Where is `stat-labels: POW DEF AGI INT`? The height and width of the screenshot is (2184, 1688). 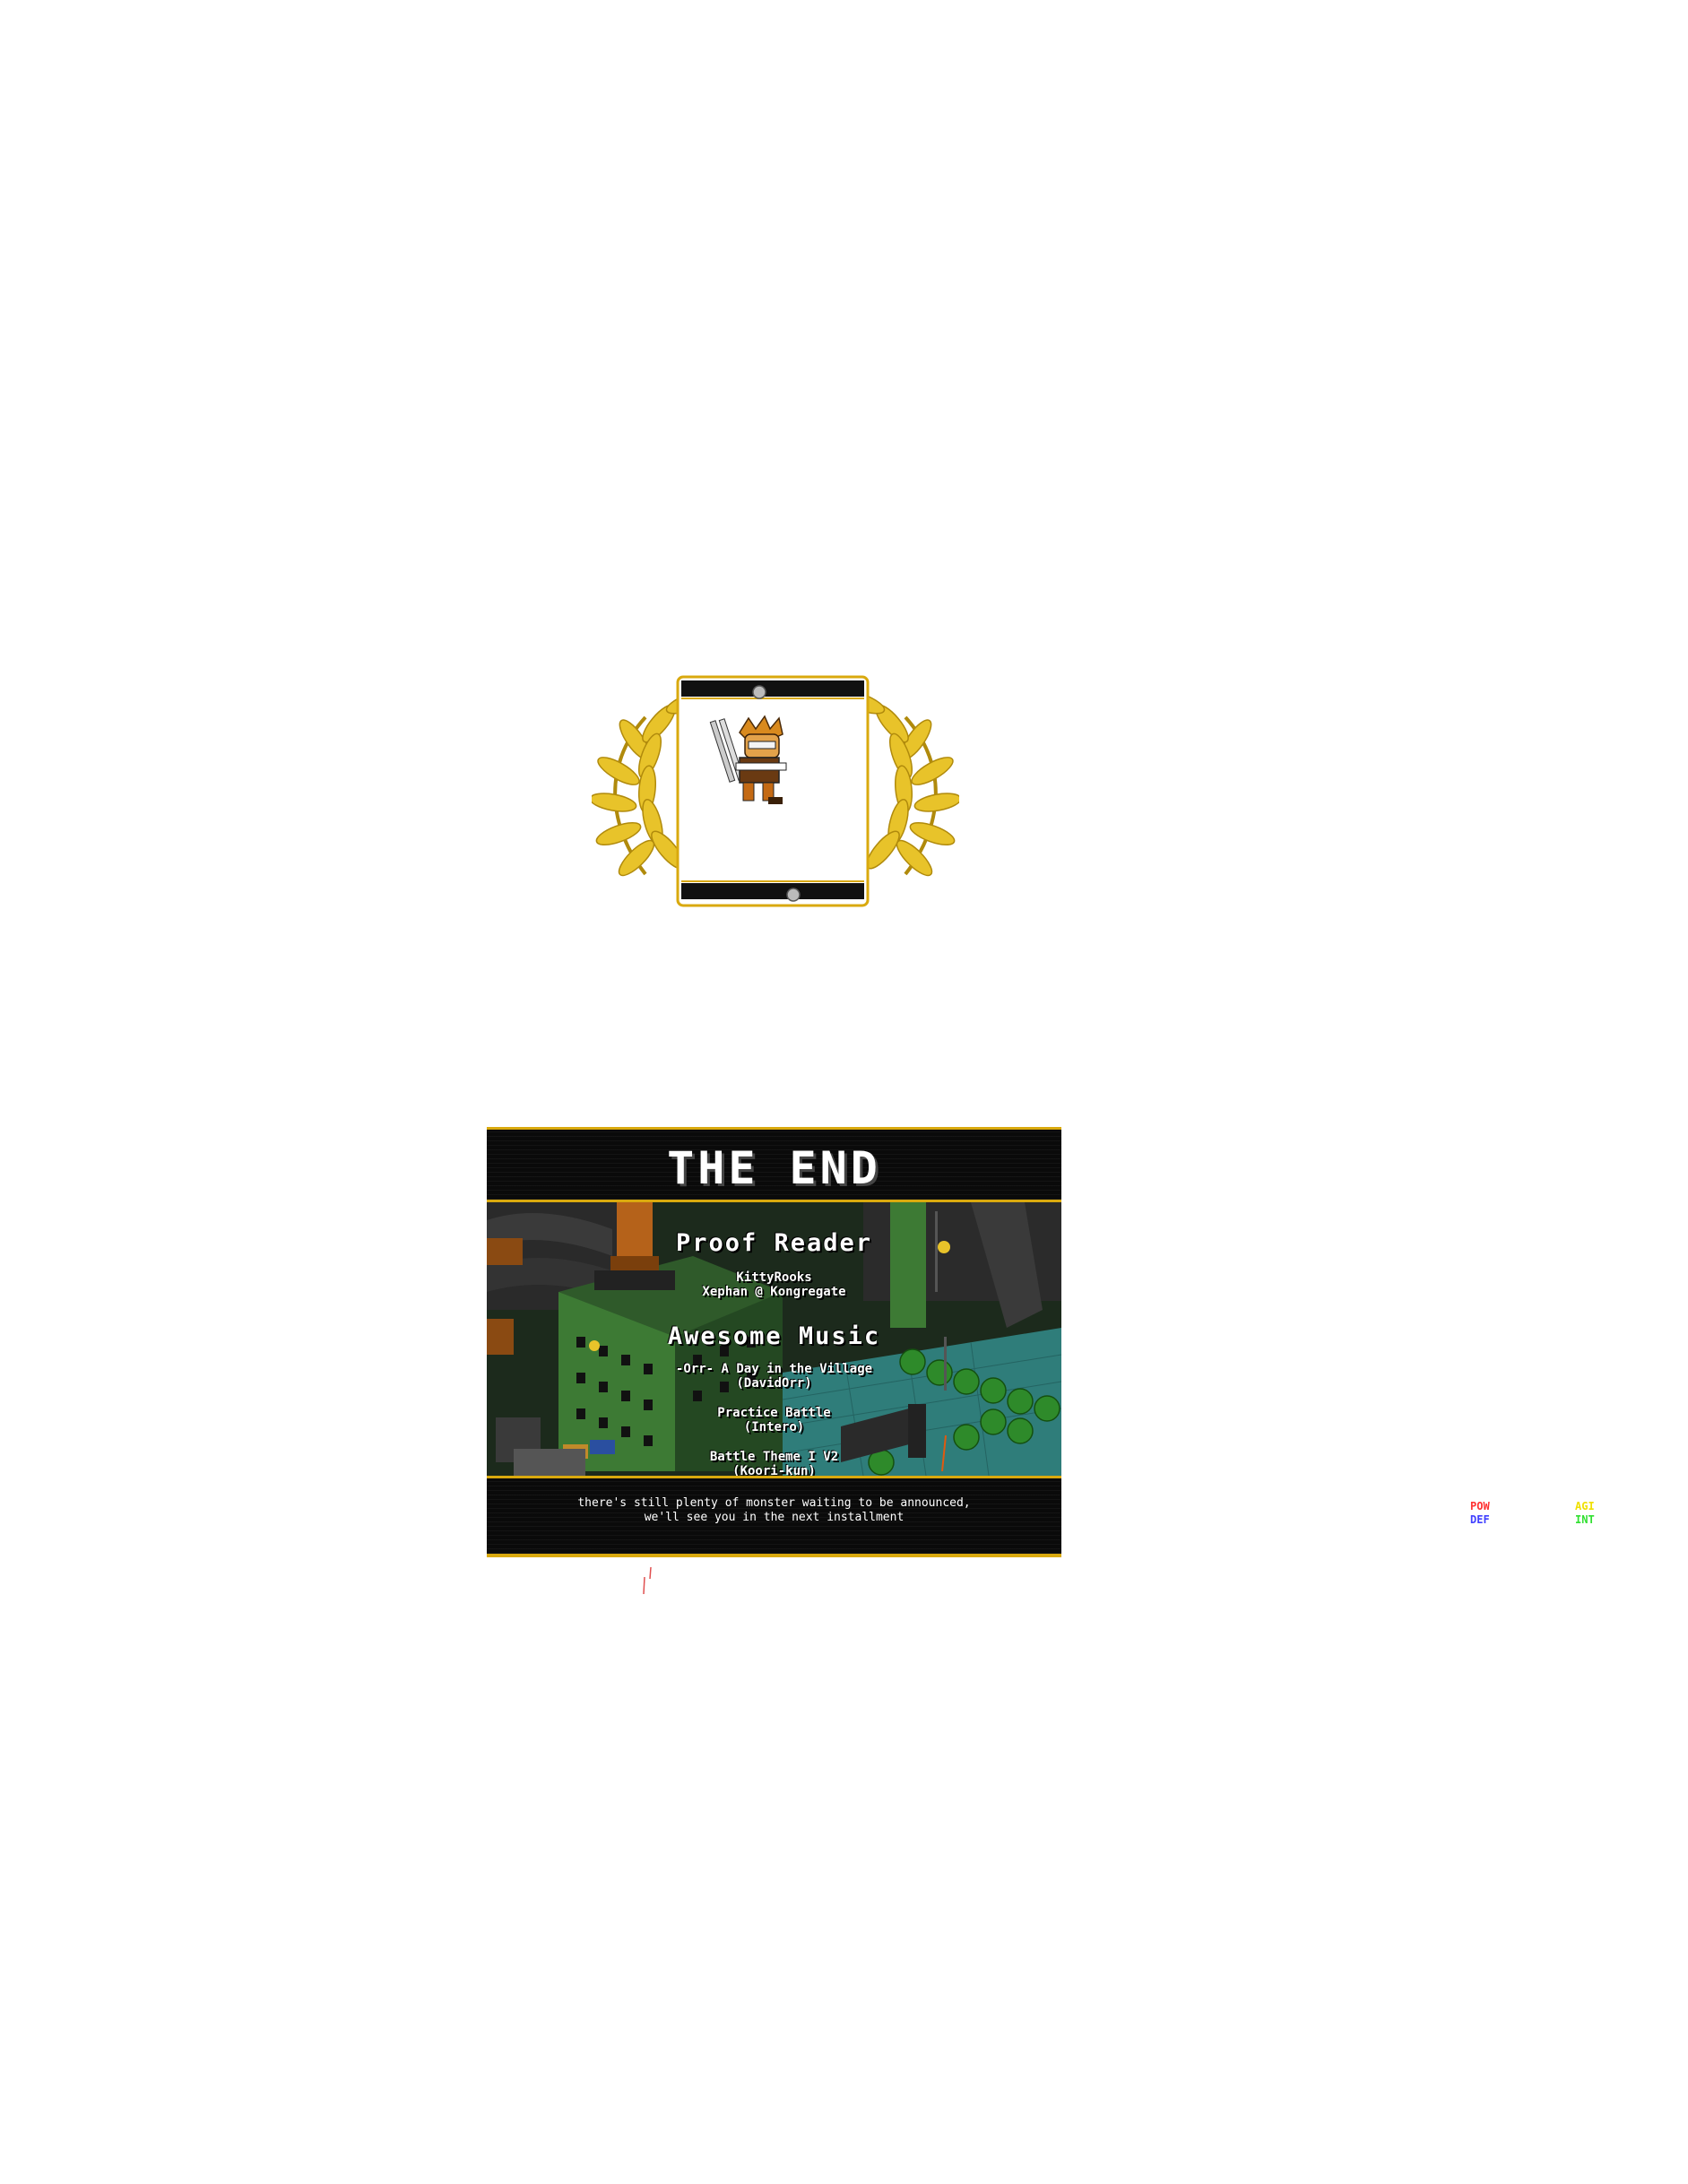 stat-labels: POW DEF AGI INT is located at coordinates (1542, 1515).